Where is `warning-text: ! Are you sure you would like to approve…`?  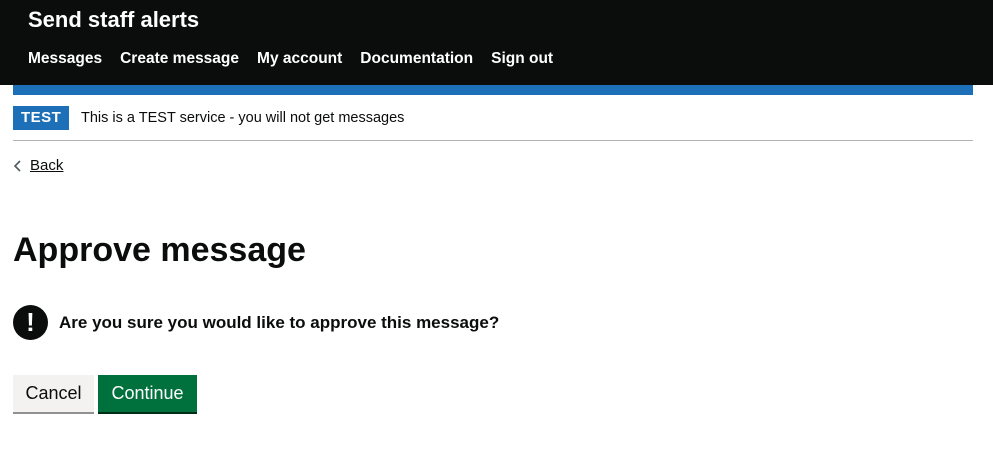
warning-text: ! Are you sure you would like to approve… is located at coordinates (256, 322).